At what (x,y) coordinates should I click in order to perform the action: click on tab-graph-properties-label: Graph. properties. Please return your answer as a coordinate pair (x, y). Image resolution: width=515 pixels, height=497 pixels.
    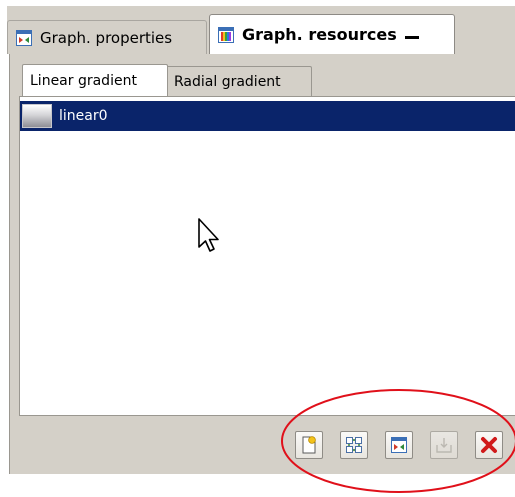
    Looking at the image, I should click on (106, 37).